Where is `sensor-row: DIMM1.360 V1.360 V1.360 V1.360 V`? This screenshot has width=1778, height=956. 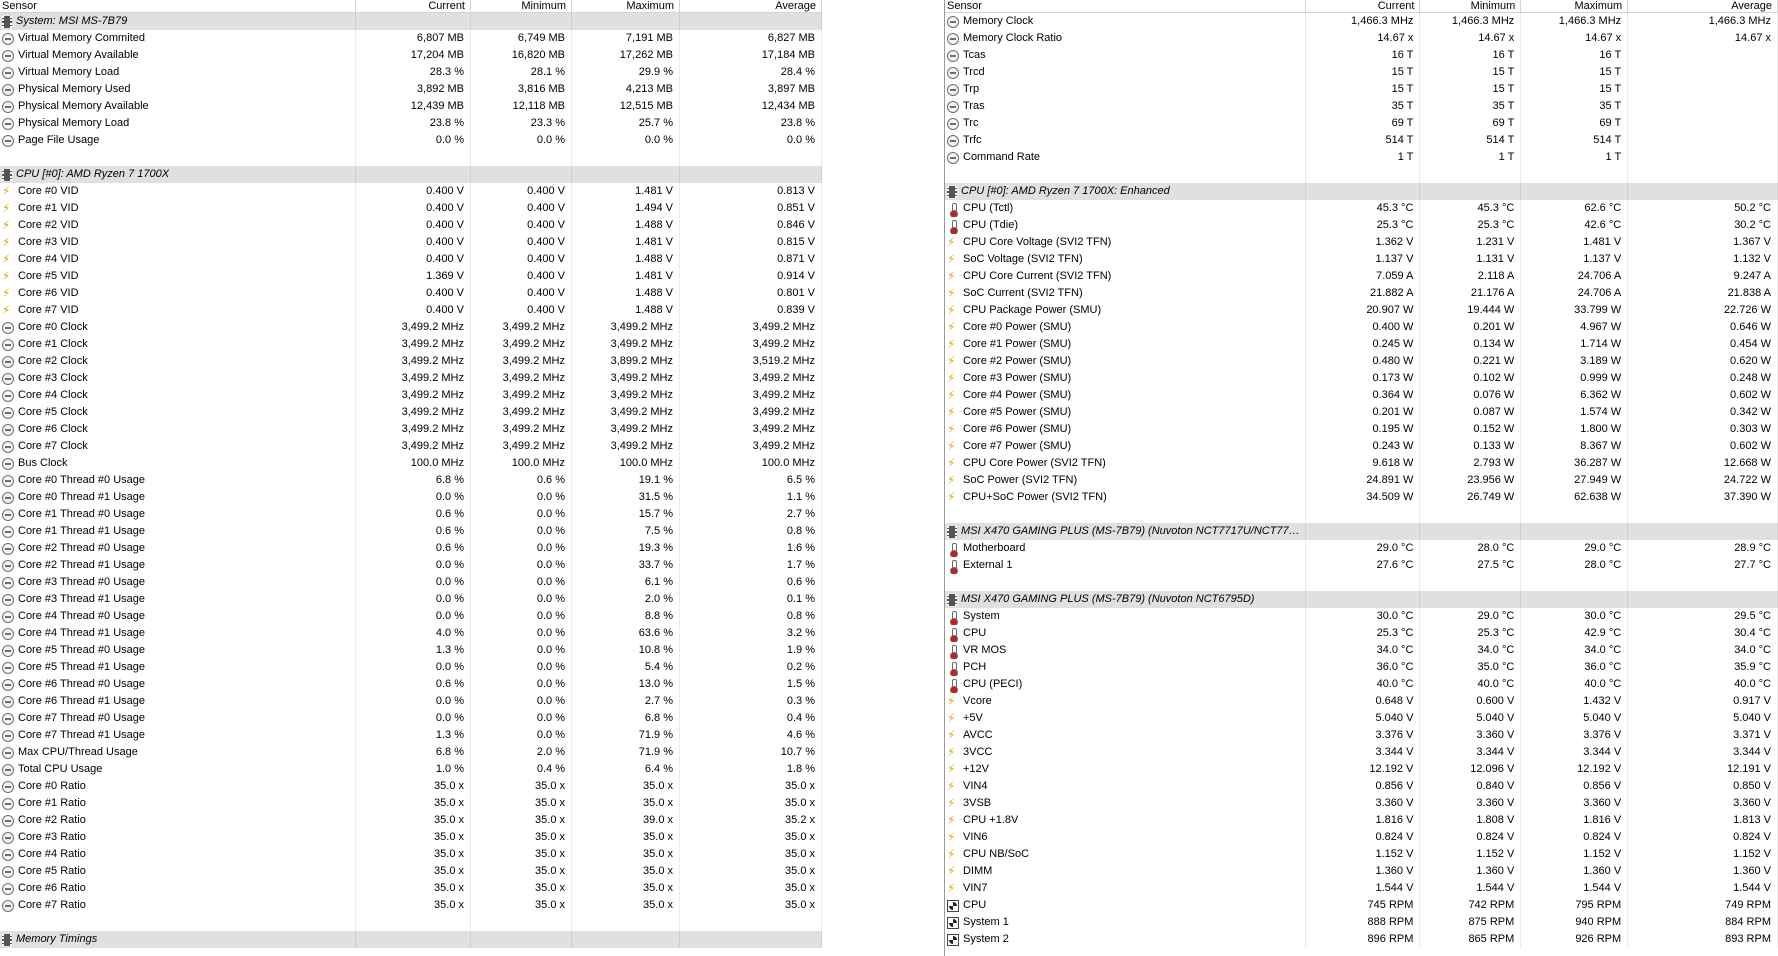 sensor-row: DIMM1.360 V1.360 V1.360 V1.360 V is located at coordinates (1361, 871).